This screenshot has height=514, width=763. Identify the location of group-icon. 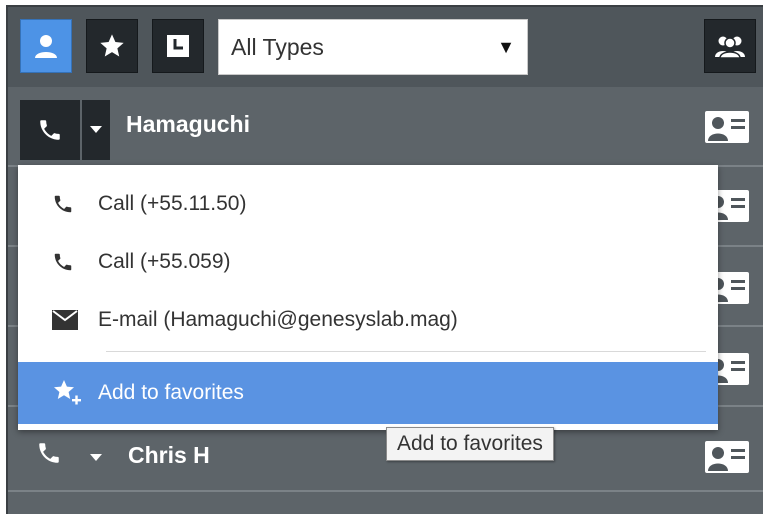
(730, 47).